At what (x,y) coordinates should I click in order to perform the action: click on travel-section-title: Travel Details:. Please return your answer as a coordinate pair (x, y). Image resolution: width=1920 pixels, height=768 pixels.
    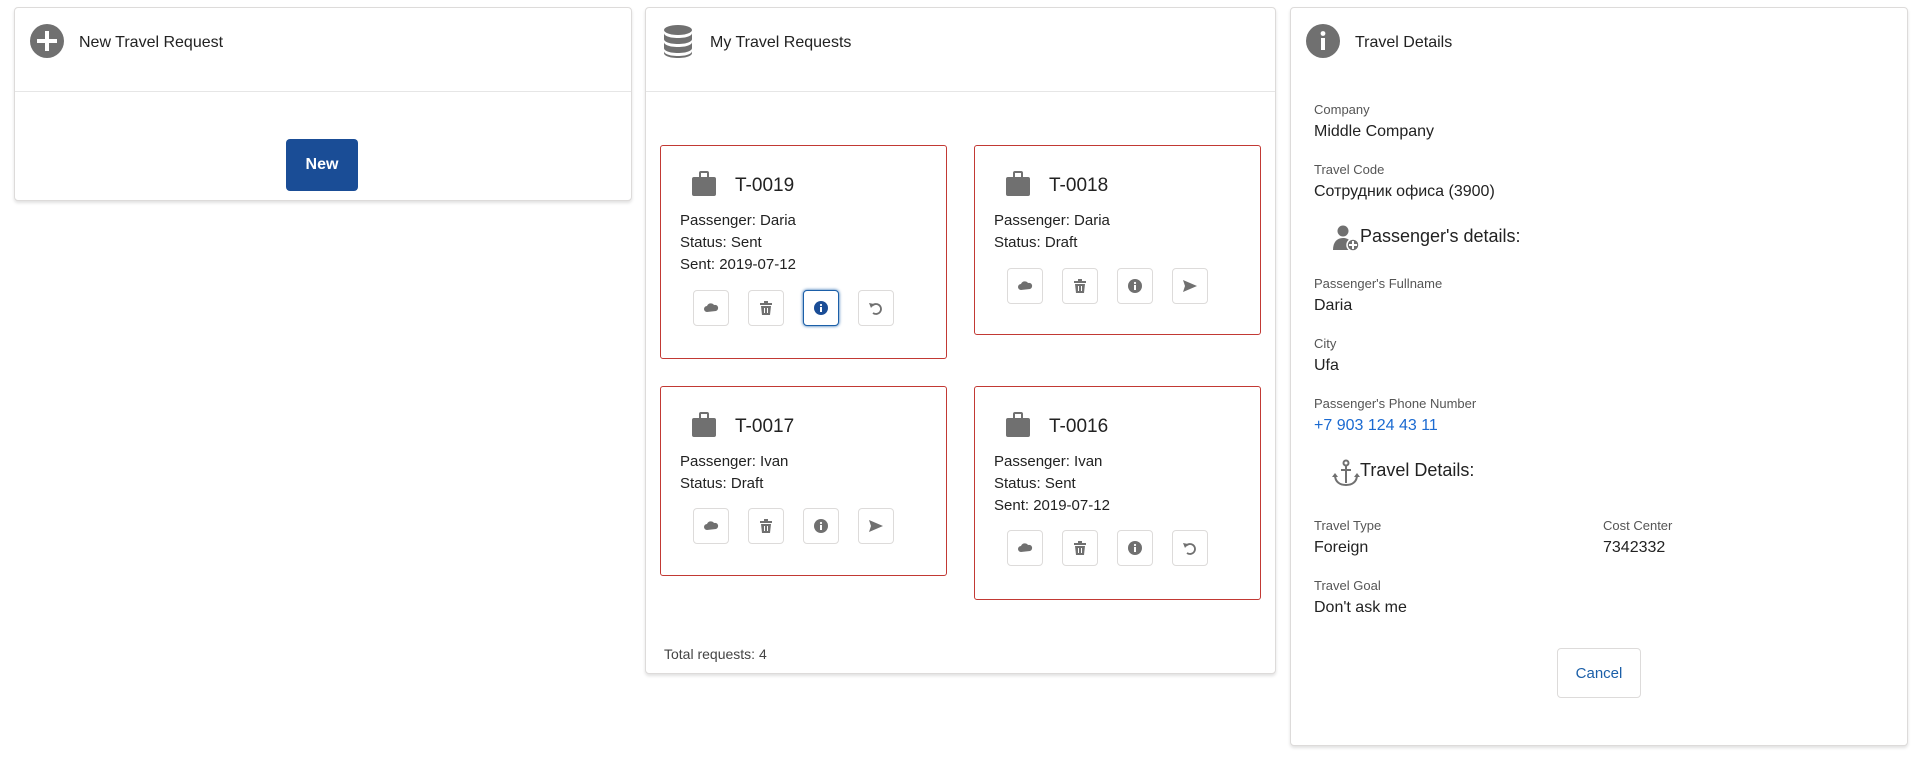
    Looking at the image, I should click on (1417, 470).